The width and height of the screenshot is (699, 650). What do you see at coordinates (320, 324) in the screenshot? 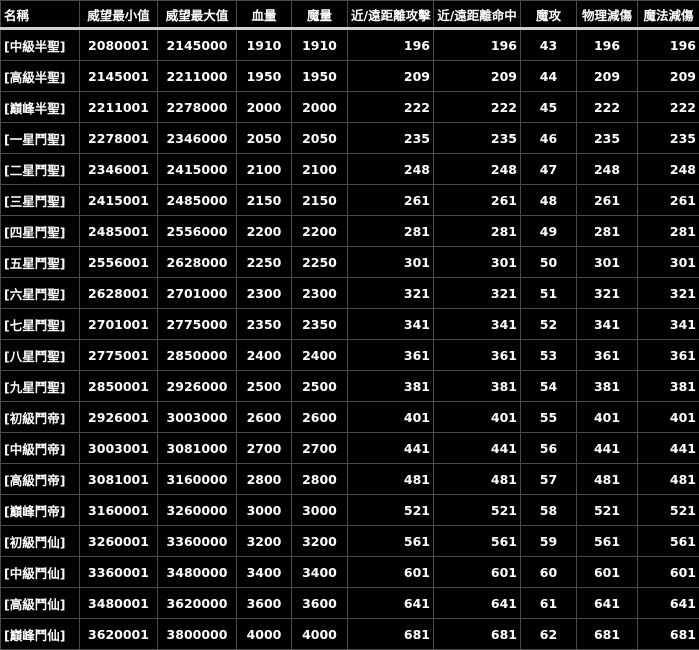
I see `cell-mp: 2350` at bounding box center [320, 324].